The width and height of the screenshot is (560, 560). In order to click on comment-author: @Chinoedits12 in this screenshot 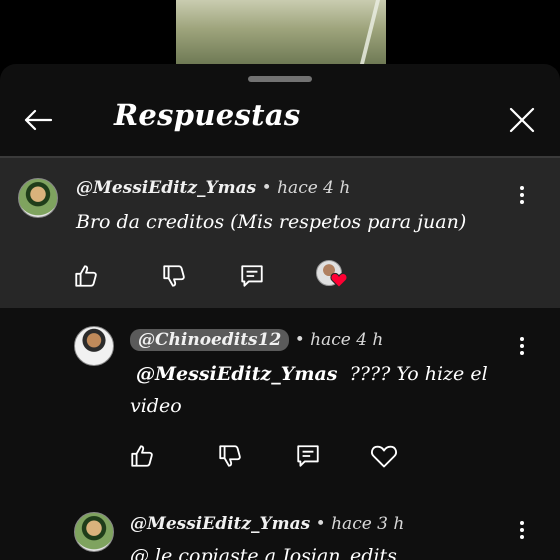, I will do `click(210, 340)`.